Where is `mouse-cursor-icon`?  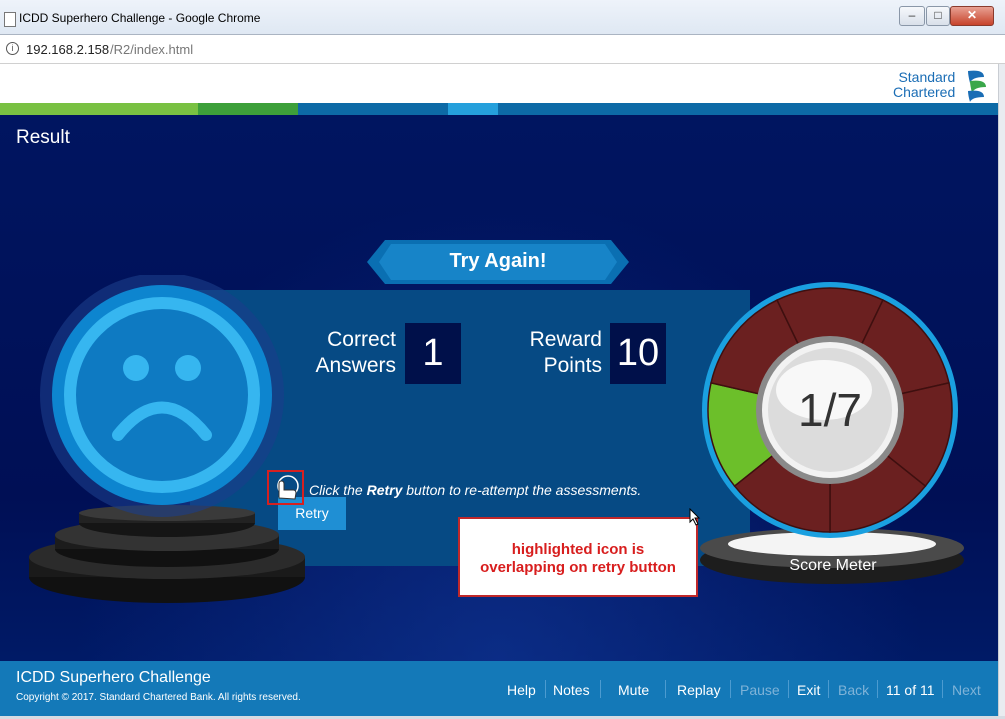 mouse-cursor-icon is located at coordinates (695, 517).